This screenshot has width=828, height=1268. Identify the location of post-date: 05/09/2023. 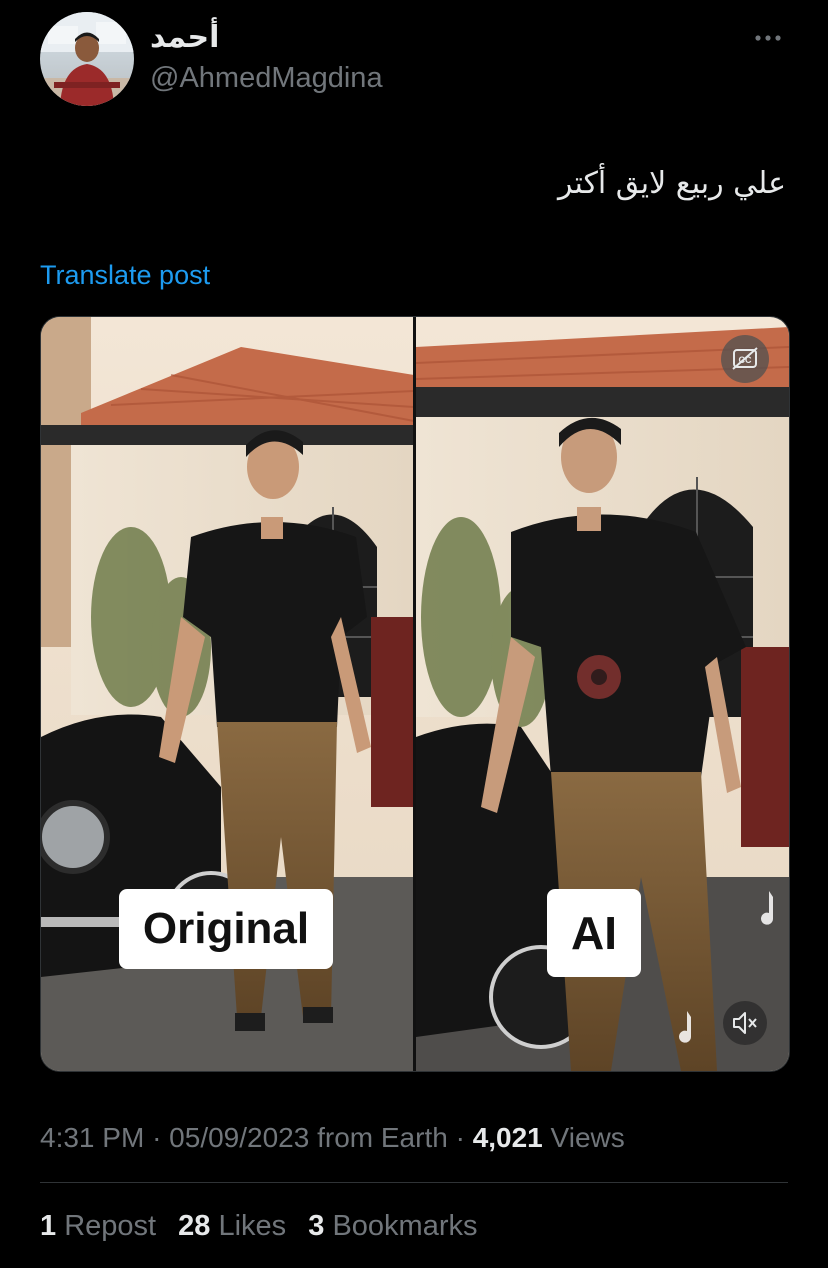
(239, 1137).